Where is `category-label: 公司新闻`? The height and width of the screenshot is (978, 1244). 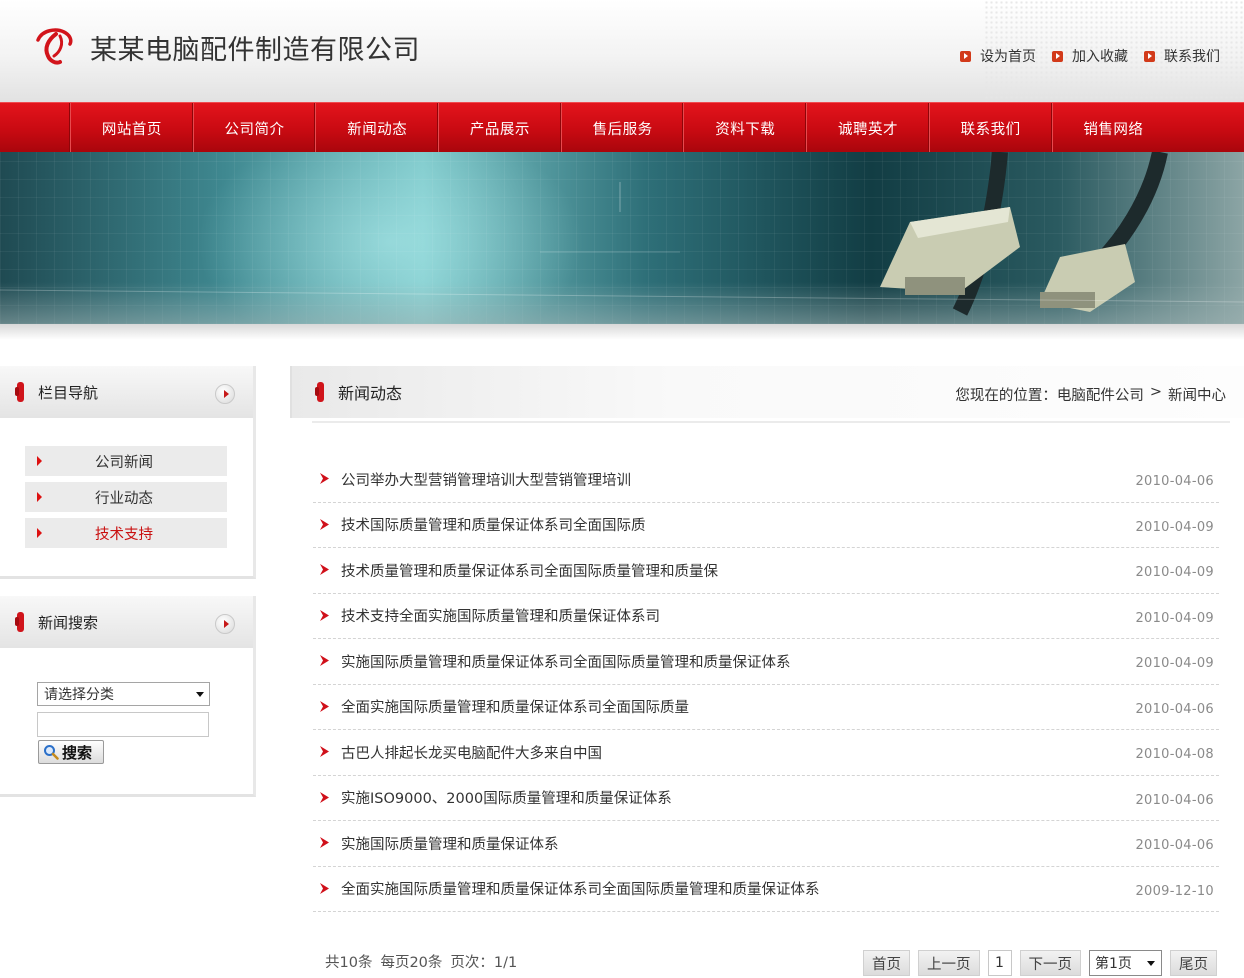
category-label: 公司新闻 is located at coordinates (124, 462).